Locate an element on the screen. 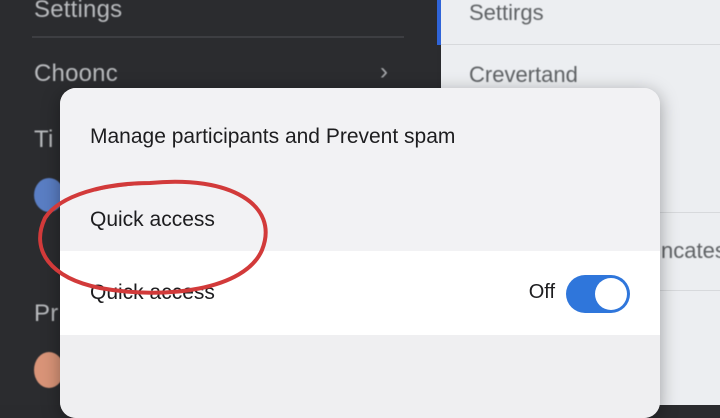 The height and width of the screenshot is (418, 720). sidebar-item-ti: Ti is located at coordinates (44, 140).